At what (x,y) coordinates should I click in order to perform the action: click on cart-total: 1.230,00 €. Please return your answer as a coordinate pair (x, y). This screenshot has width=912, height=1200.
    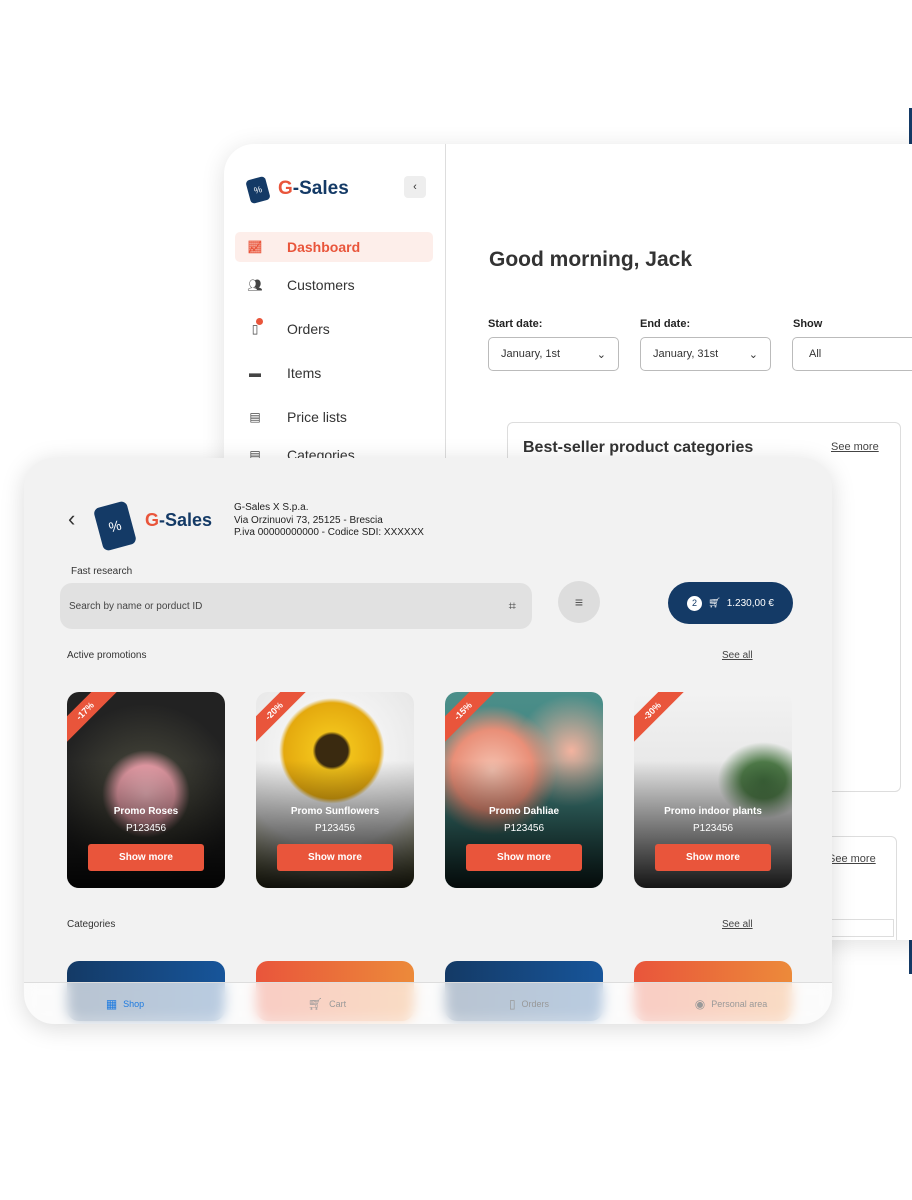
    Looking at the image, I should click on (750, 603).